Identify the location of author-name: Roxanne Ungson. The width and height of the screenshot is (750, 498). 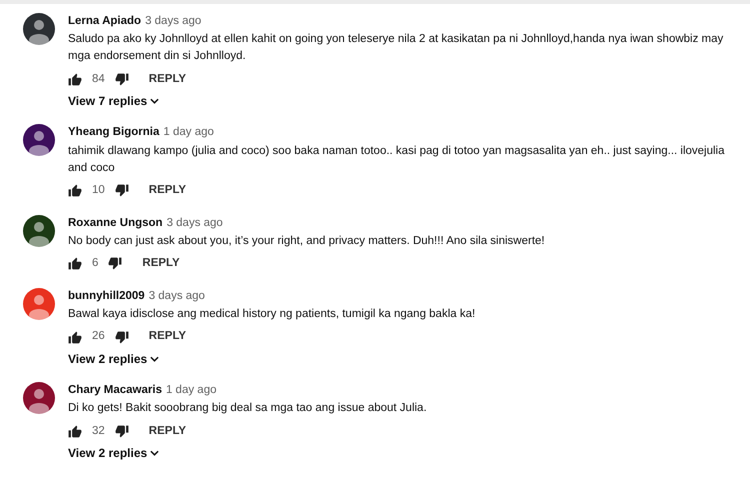
(115, 223).